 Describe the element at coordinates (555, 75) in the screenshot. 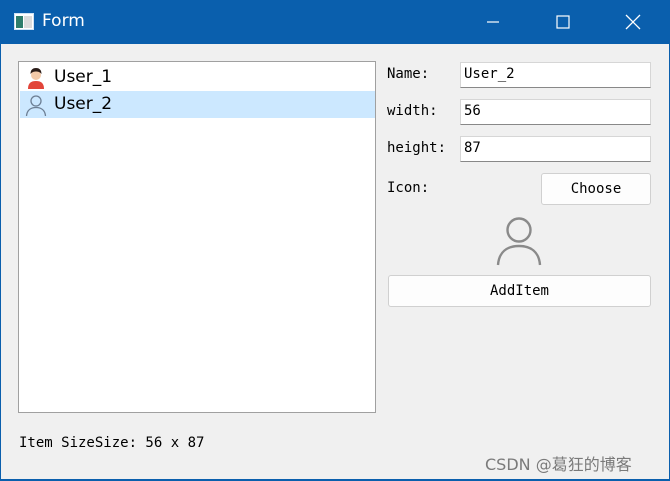

I see `name-input: User_2` at that location.